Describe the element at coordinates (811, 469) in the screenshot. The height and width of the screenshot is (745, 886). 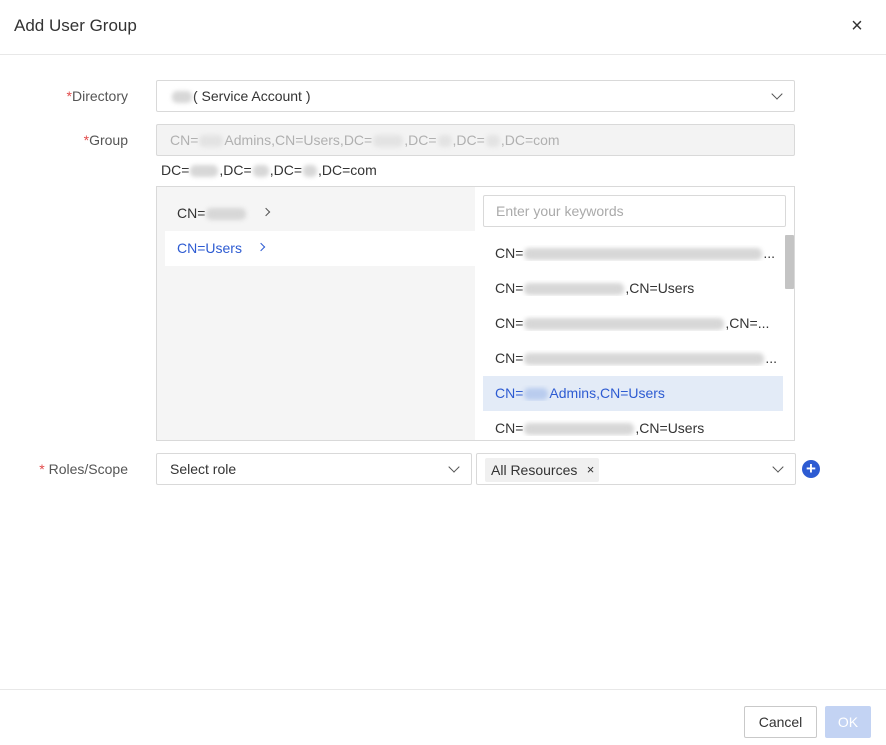
I see `plus-circle-icon: +` at that location.